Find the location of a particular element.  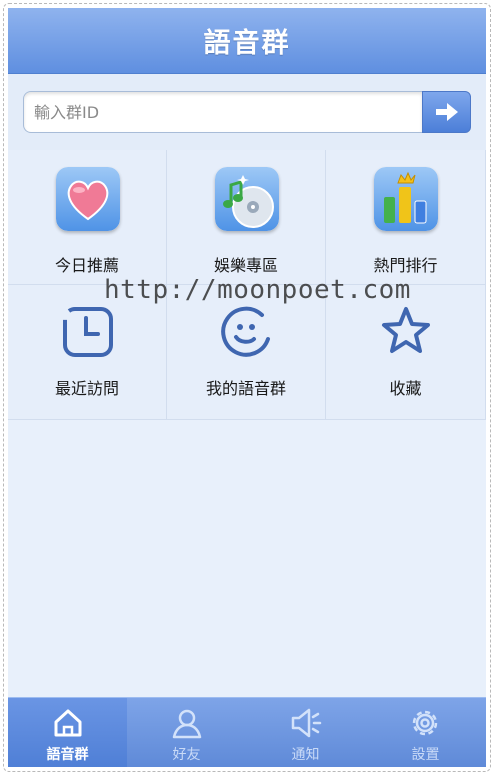

tab-label: 通知 is located at coordinates (305, 755).